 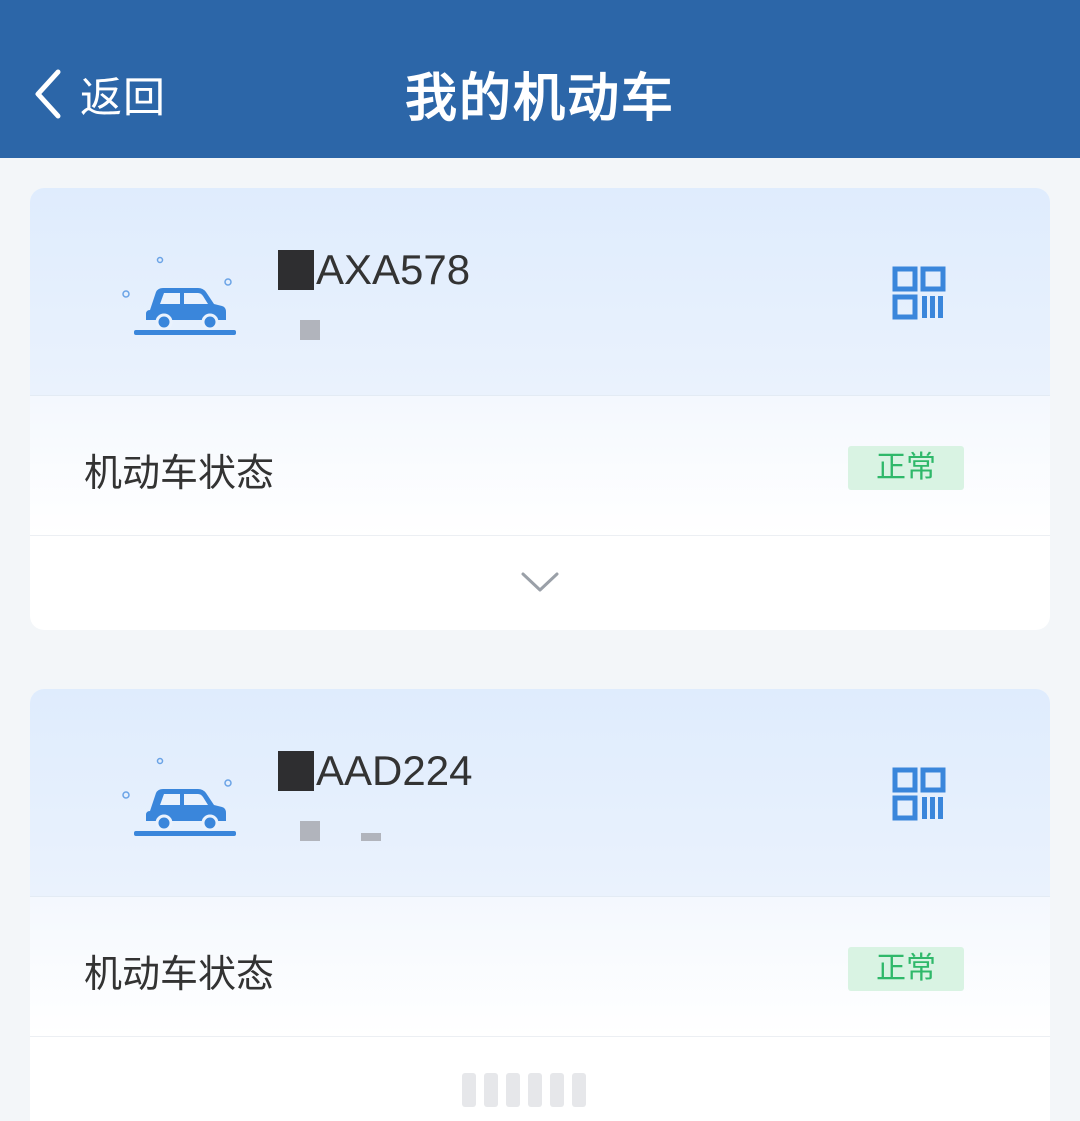 I want to click on chevron-down-icon, so click(x=540, y=582).